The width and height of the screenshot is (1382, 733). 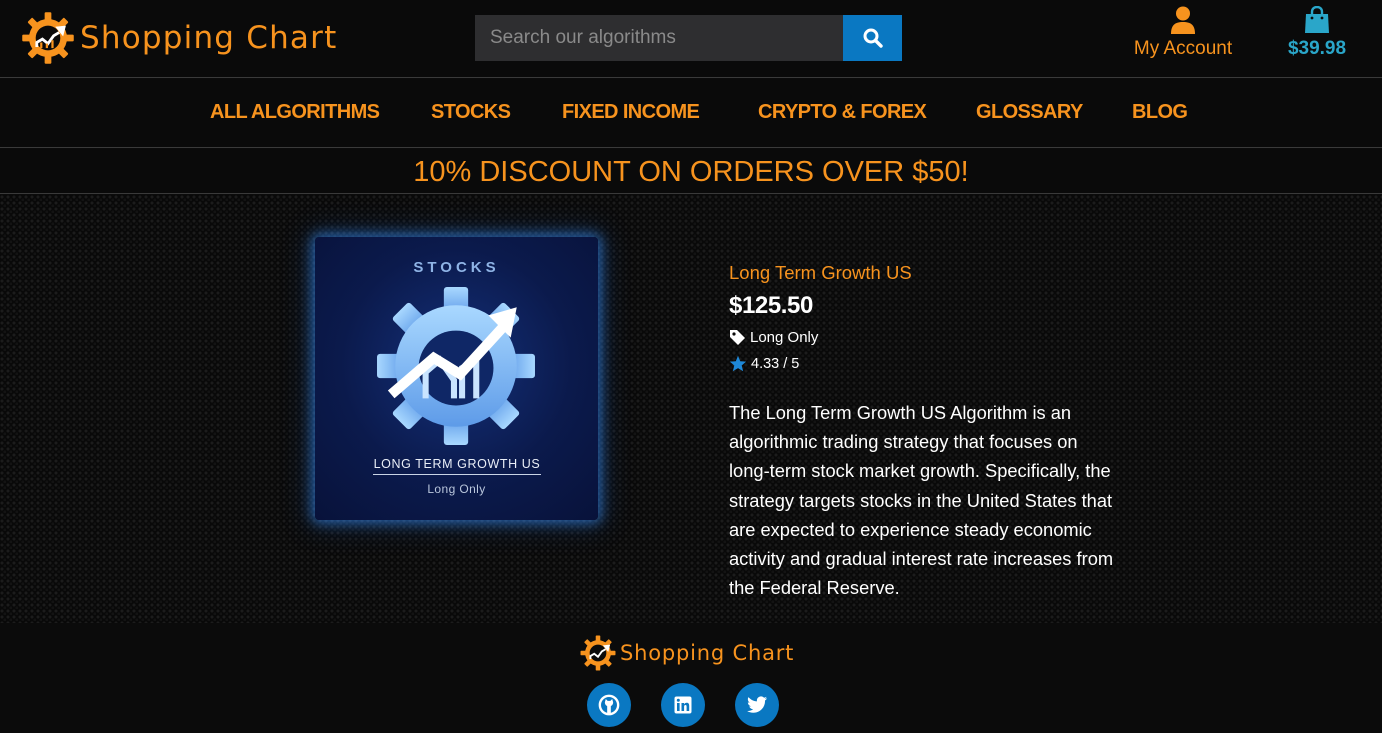 What do you see at coordinates (1317, 48) in the screenshot?
I see `cart-total: $39.98` at bounding box center [1317, 48].